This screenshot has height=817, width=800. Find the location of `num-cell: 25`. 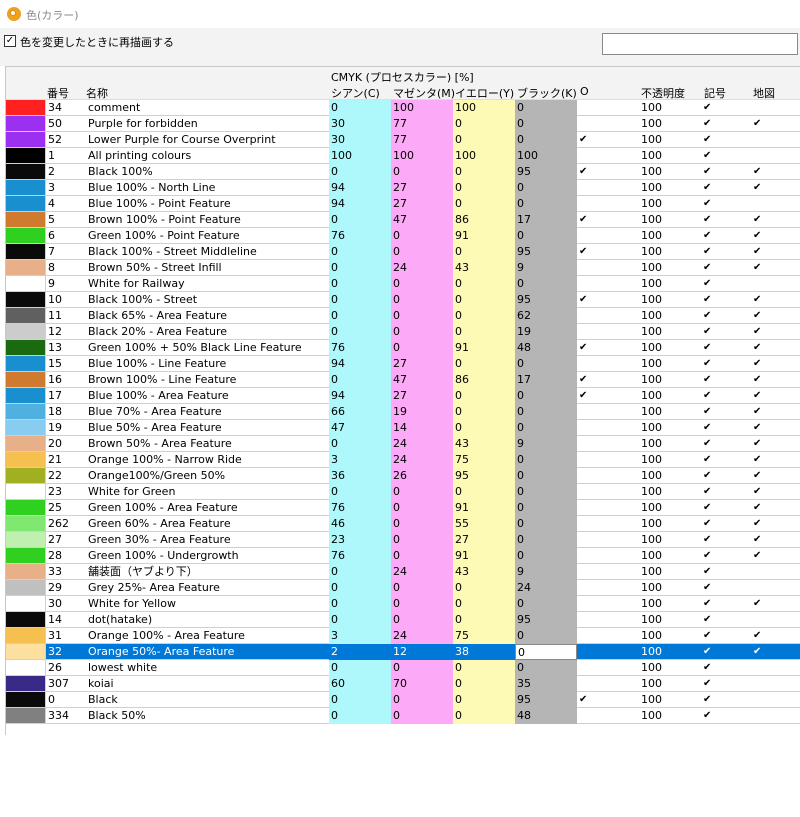

num-cell: 25 is located at coordinates (66, 508).